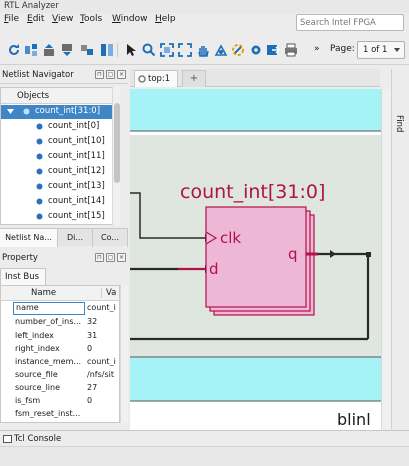  What do you see at coordinates (185, 50) in the screenshot?
I see `fit-selection-icon` at bounding box center [185, 50].